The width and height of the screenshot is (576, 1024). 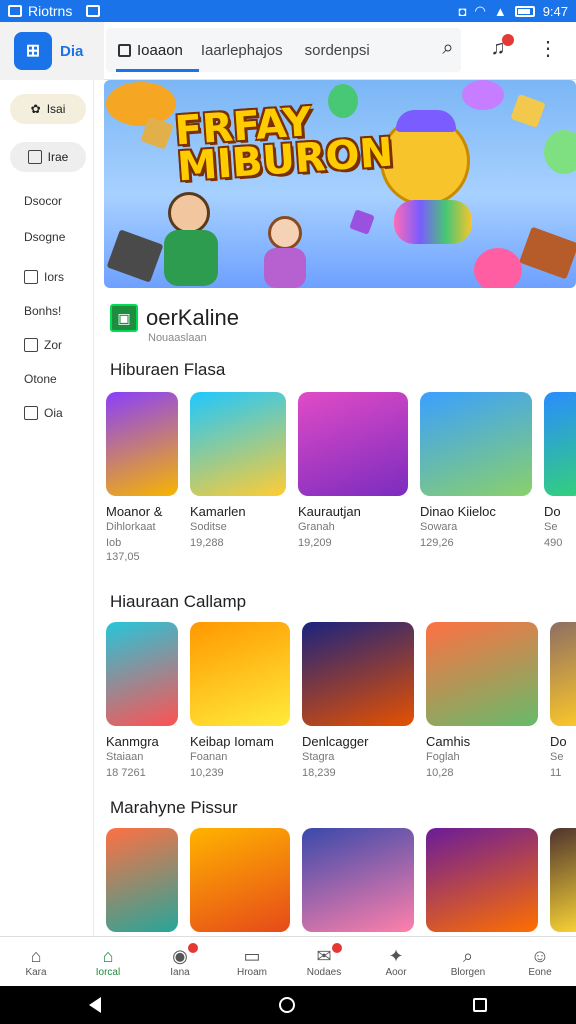 I want to click on tab-third-label: sordenpsi, so click(x=337, y=50).